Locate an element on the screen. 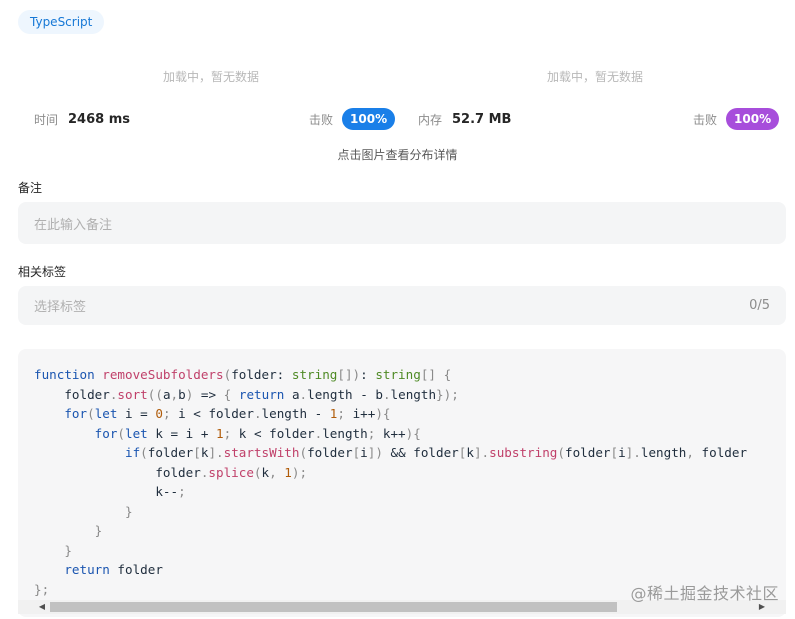 The image size is (795, 619). code-line: return folder is located at coordinates (113, 569).